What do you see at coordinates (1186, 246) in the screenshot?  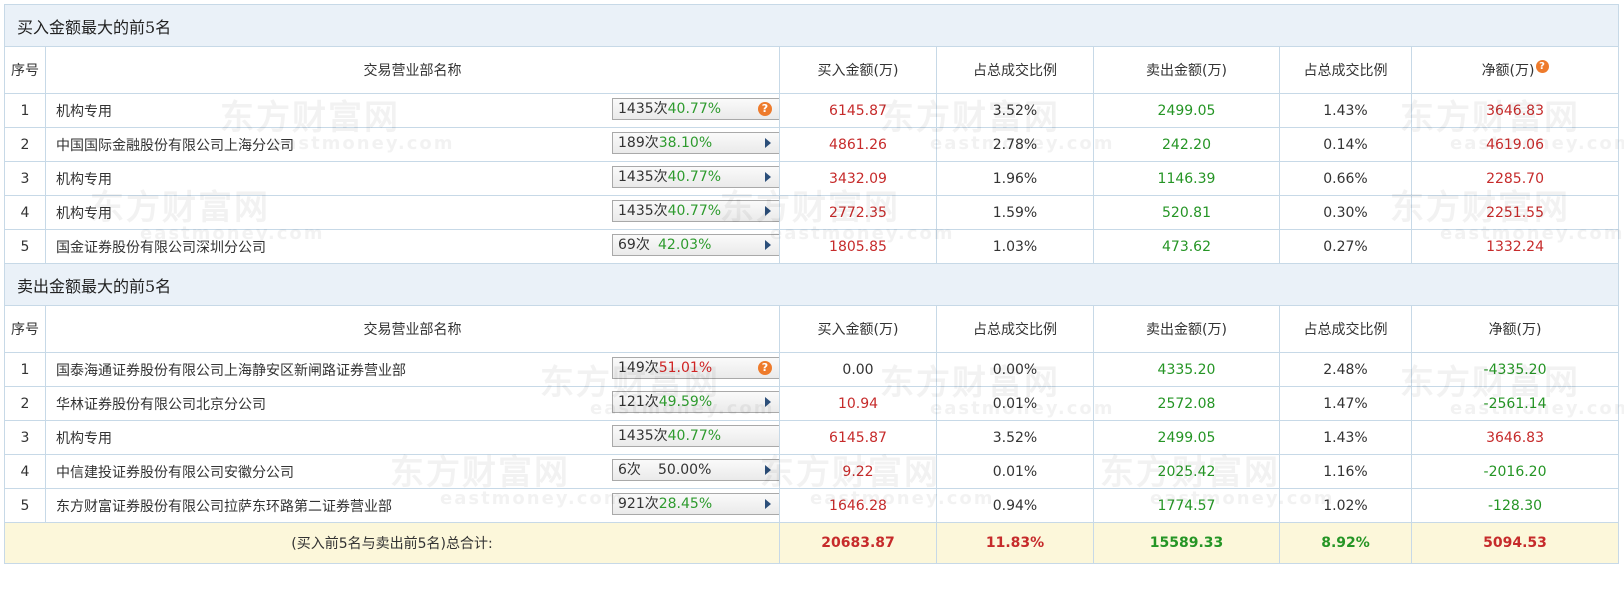 I see `sell-amount: 473.62` at bounding box center [1186, 246].